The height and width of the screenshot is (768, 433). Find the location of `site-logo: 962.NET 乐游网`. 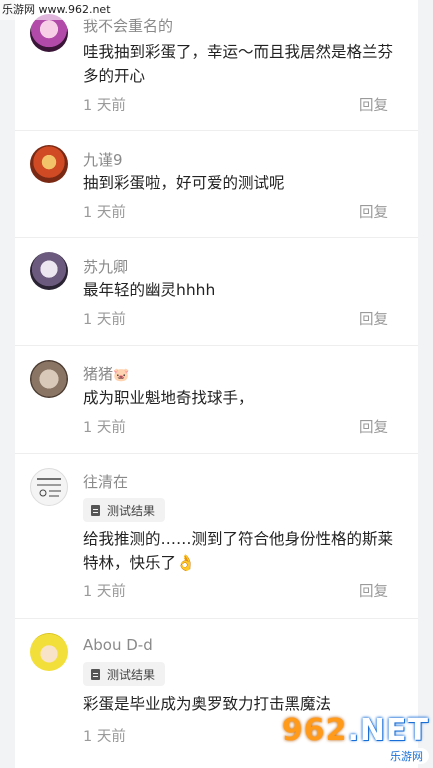

site-logo: 962.NET 乐游网 is located at coordinates (355, 740).